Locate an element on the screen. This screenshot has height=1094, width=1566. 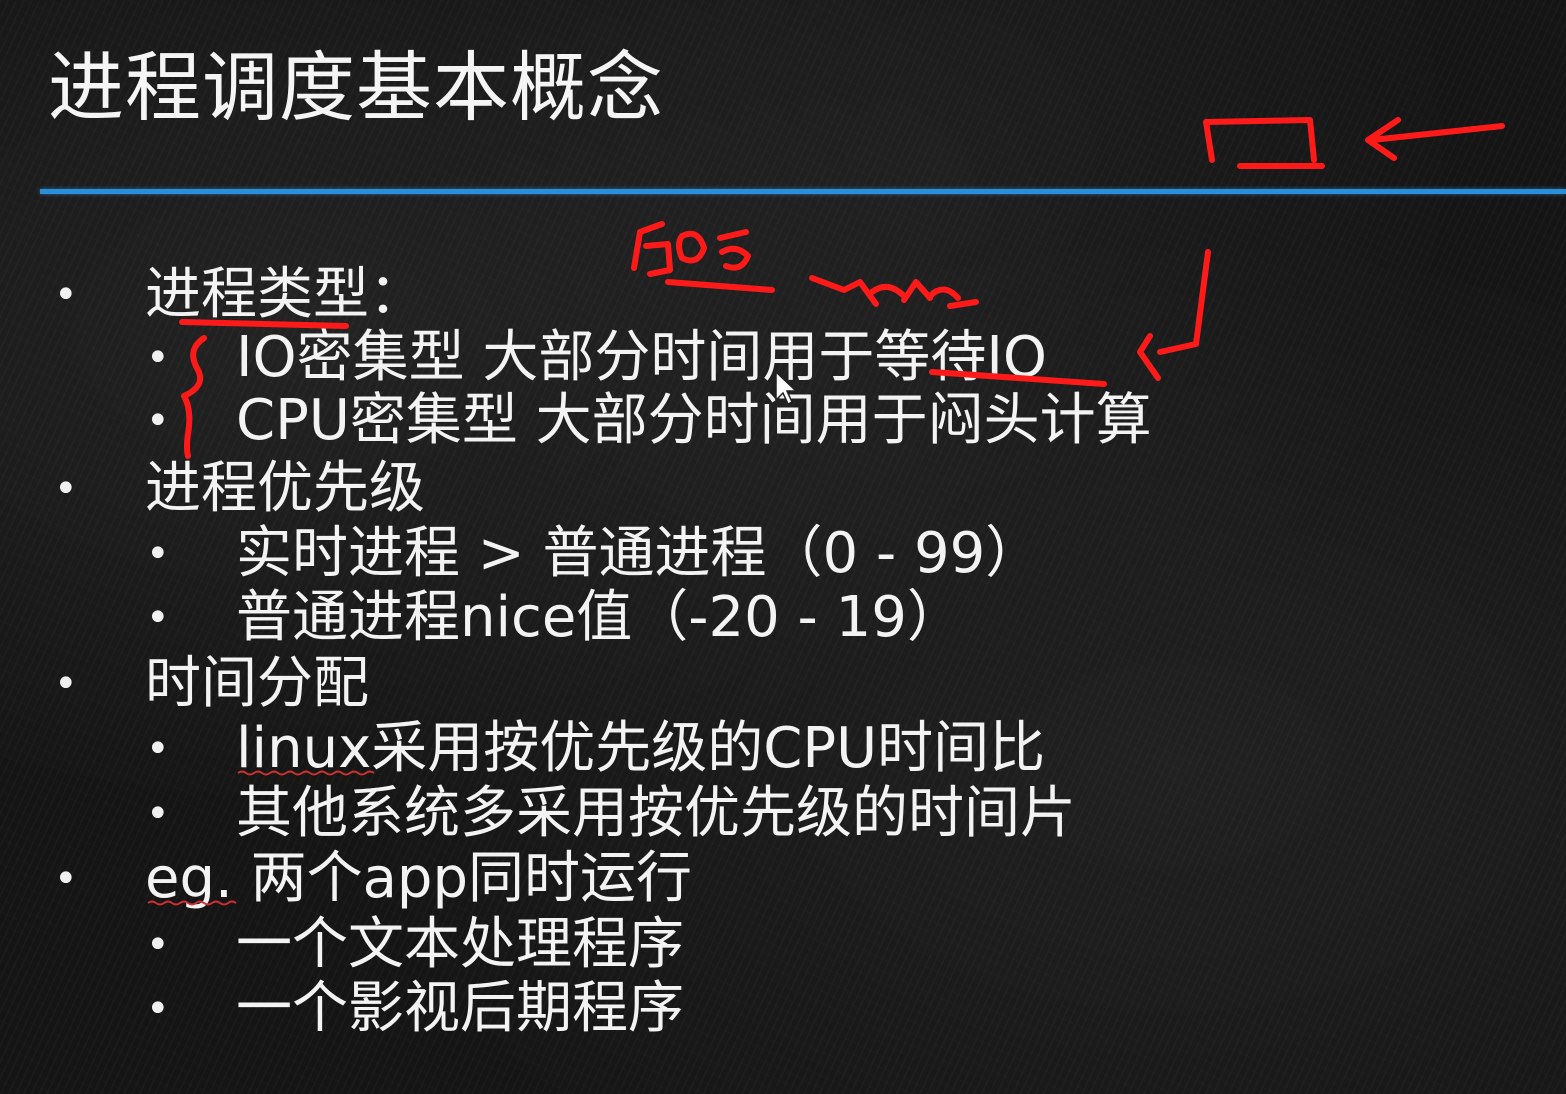
mouse-pointer-icon is located at coordinates (786, 388).